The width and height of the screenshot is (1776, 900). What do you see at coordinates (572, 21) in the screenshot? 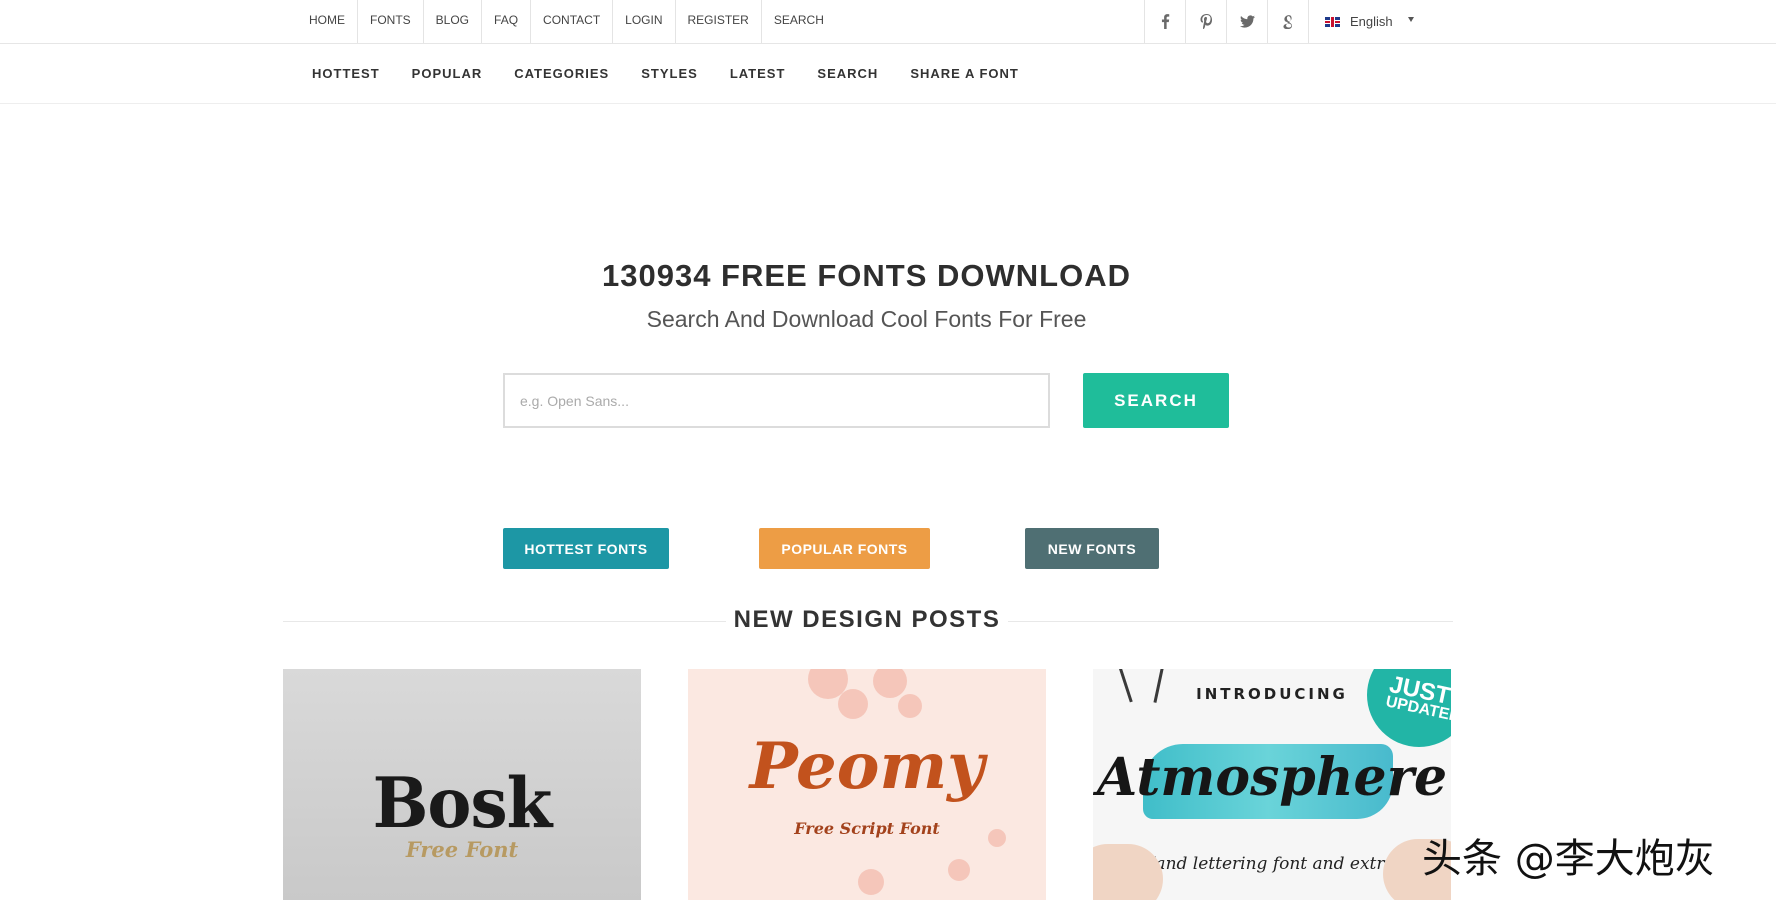
I see `top-nav-contact: CONTACT` at bounding box center [572, 21].